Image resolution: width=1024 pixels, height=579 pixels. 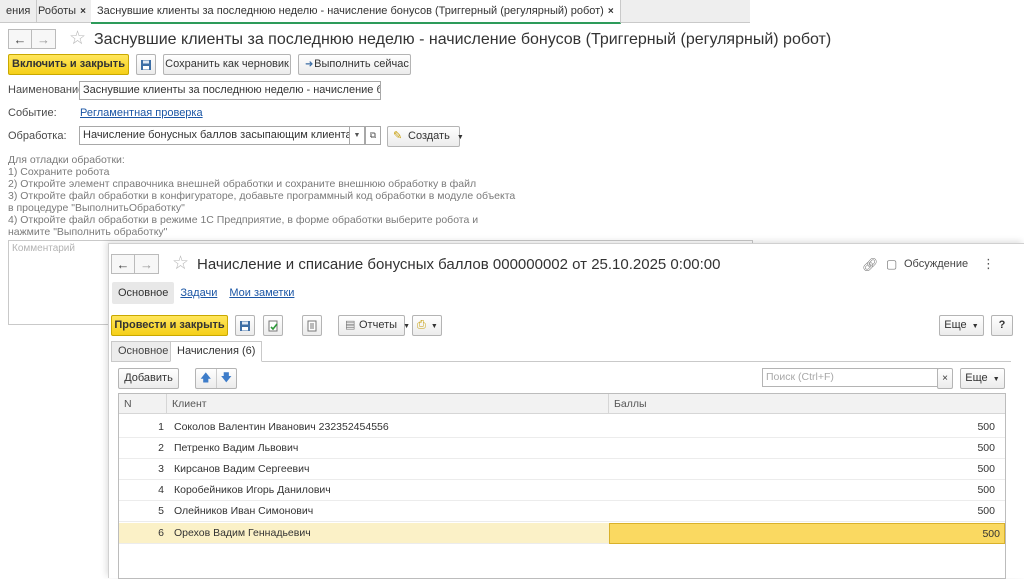 I want to click on add-button: Добавить, so click(x=148, y=378).